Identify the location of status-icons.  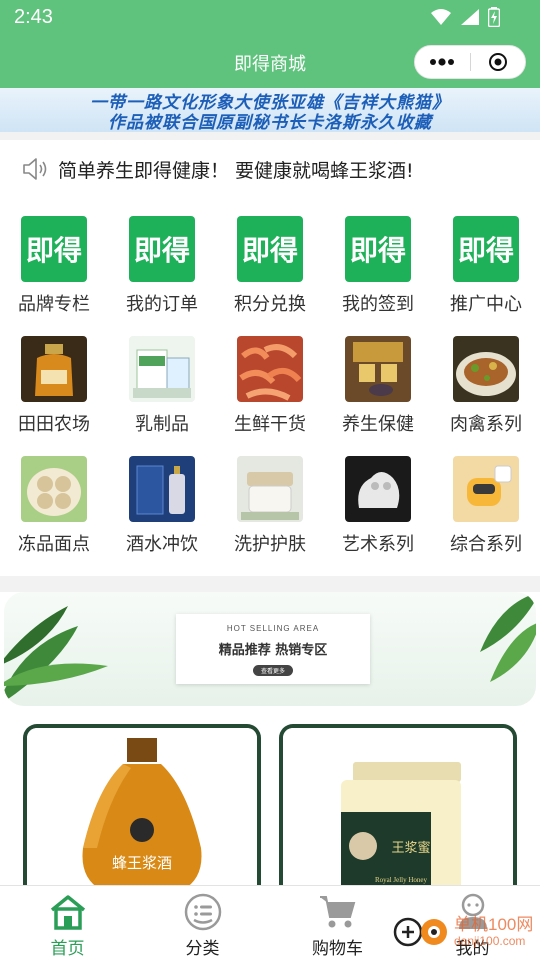
(465, 17).